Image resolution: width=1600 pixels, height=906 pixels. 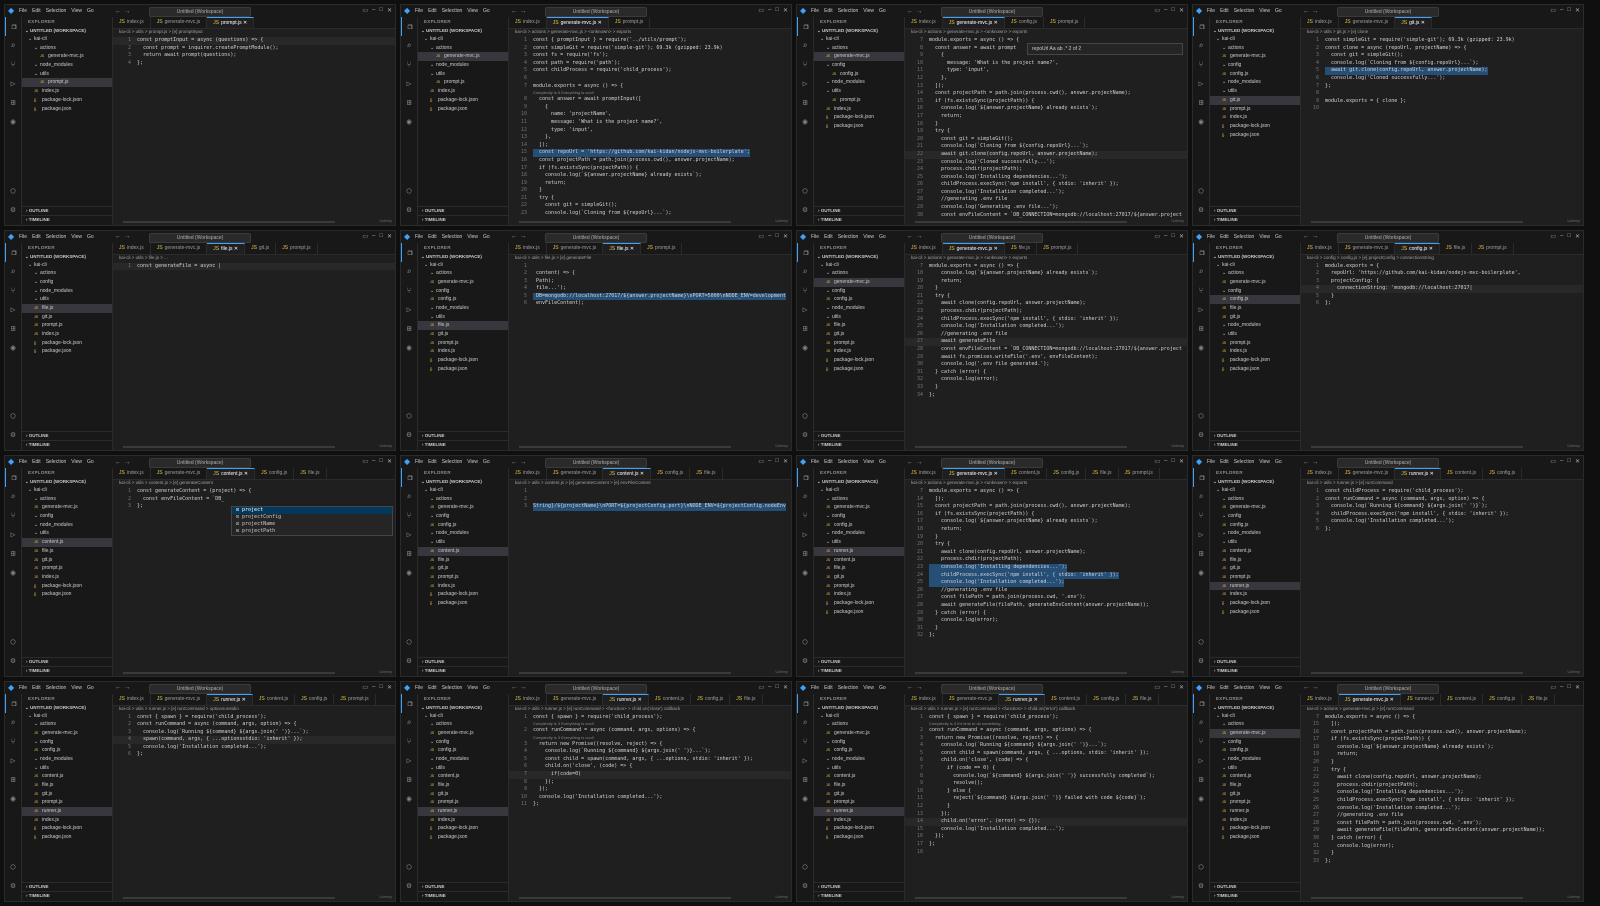 What do you see at coordinates (1105, 49) in the screenshot?
I see `find-widget: repoUrl Aa ab .* 2 of 2` at bounding box center [1105, 49].